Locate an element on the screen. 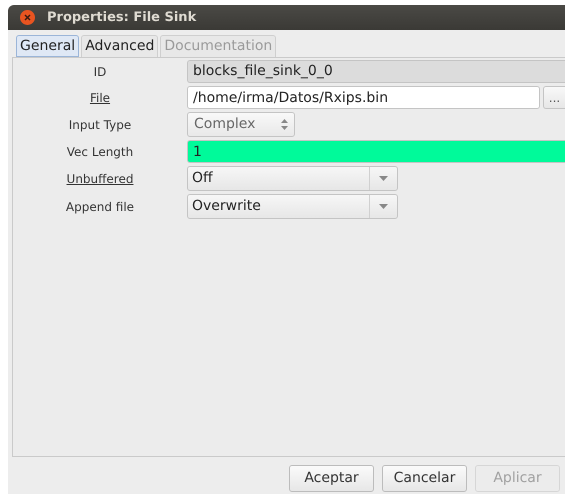 The height and width of the screenshot is (494, 565). field-label: Input Type is located at coordinates (100, 125).